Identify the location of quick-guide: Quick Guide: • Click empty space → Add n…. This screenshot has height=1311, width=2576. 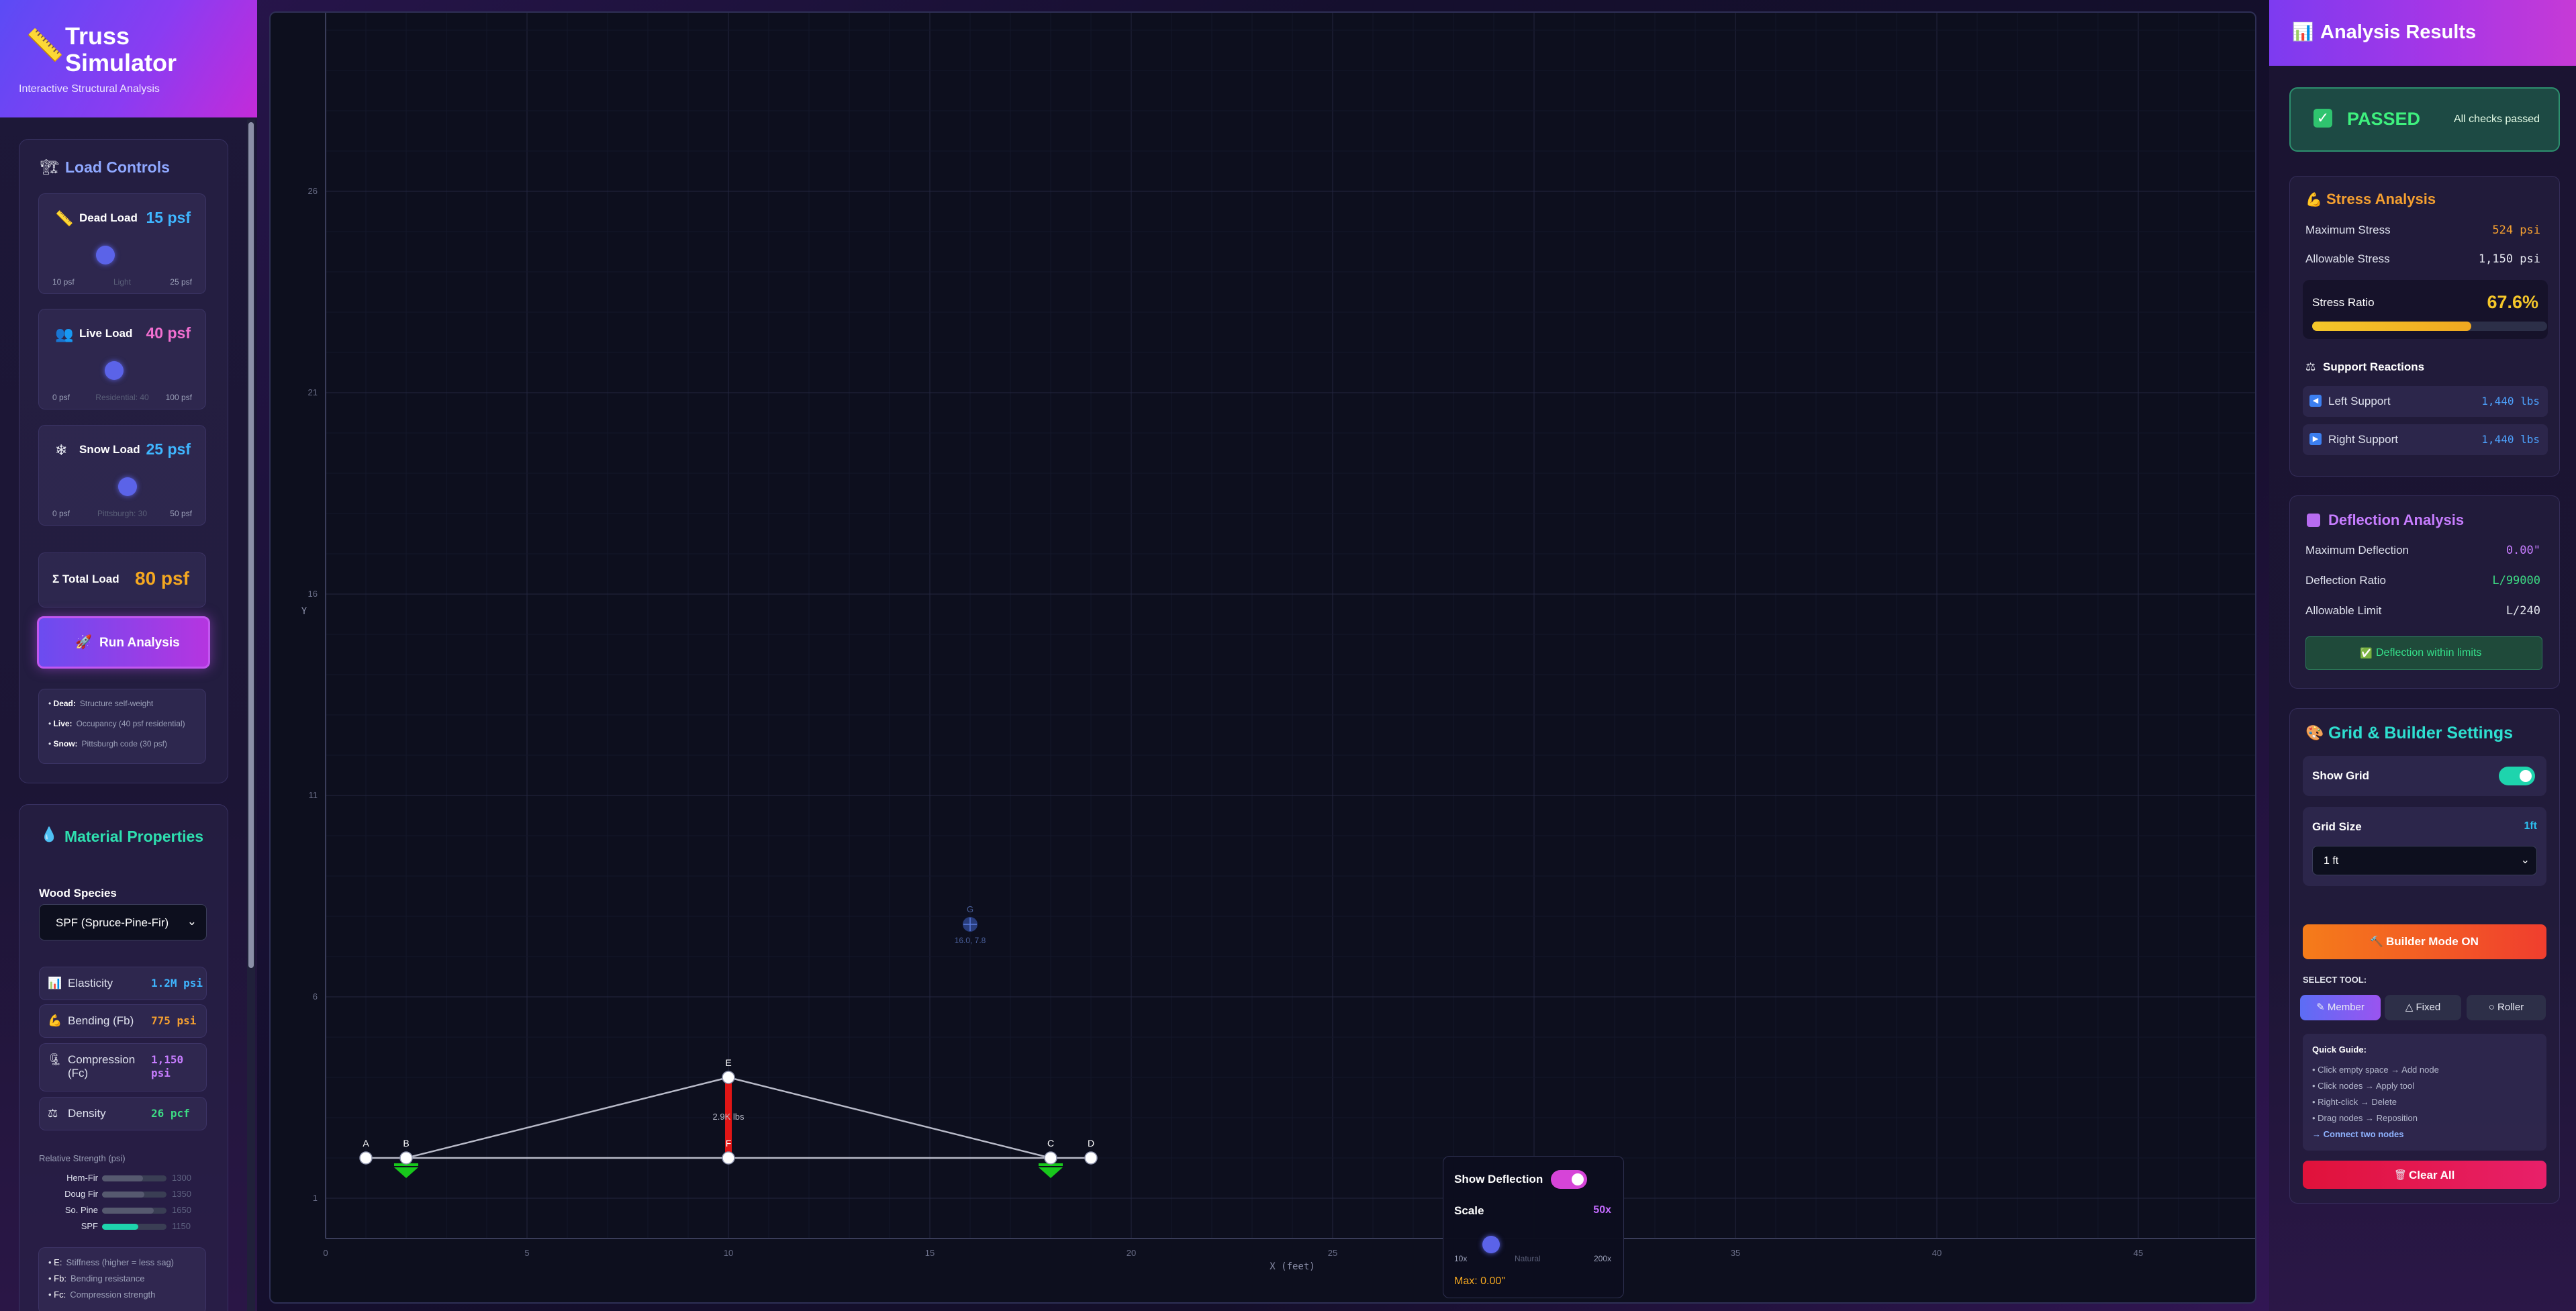
(2424, 1092).